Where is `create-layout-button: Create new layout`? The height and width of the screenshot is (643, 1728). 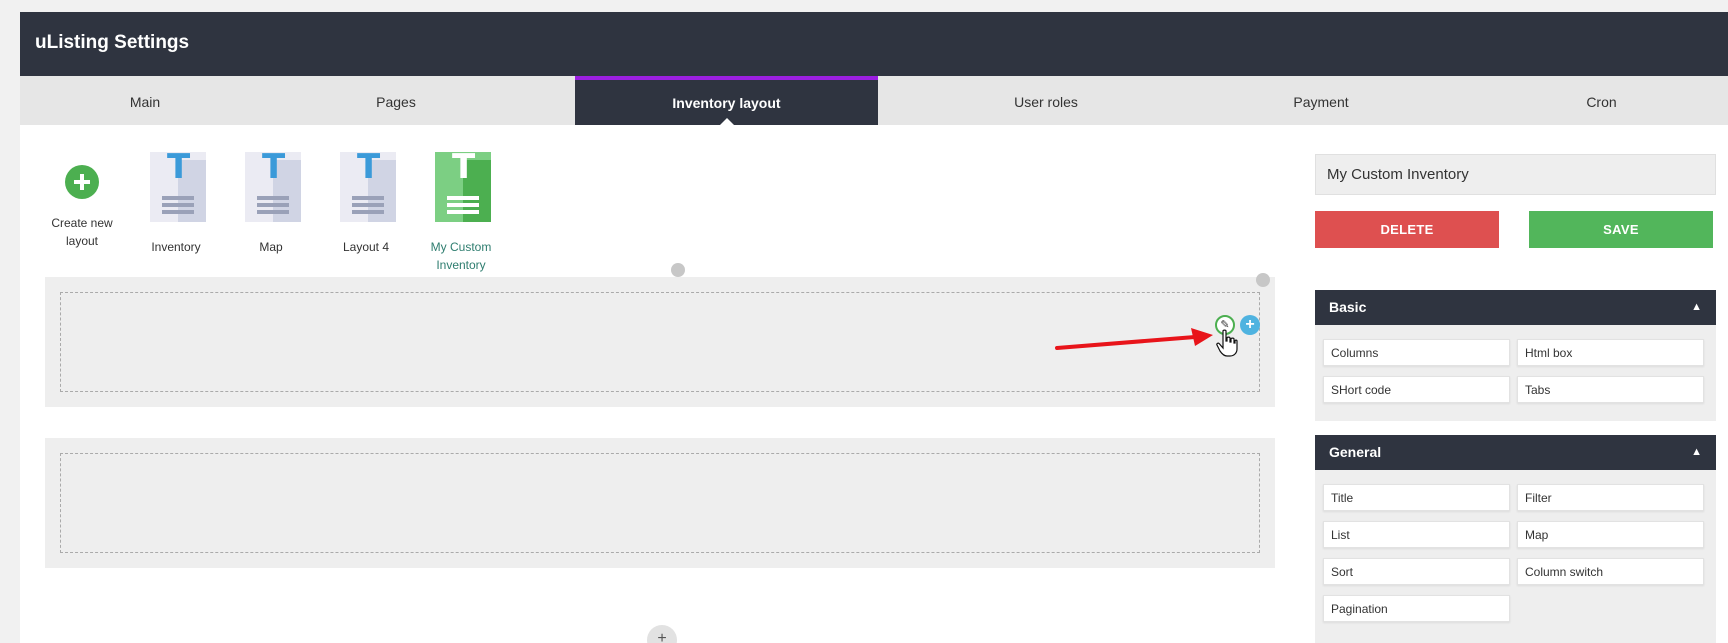 create-layout-button: Create new layout is located at coordinates (82, 202).